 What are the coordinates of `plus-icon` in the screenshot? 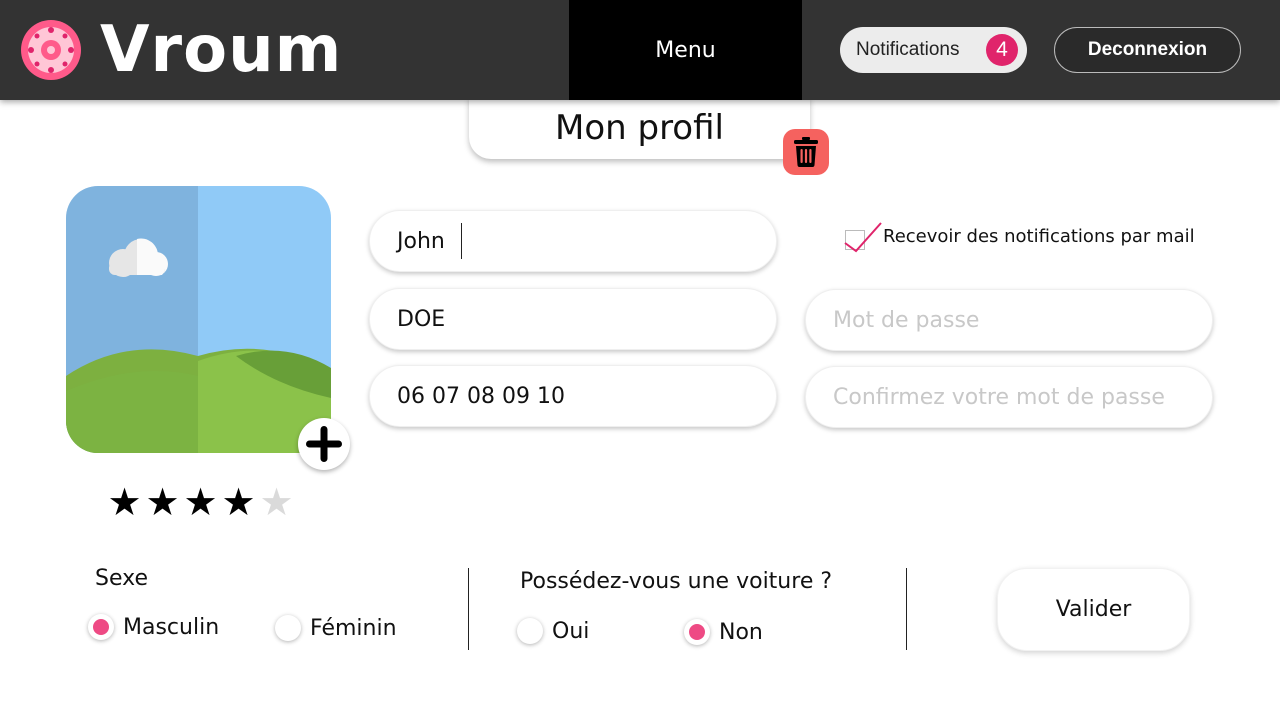 It's located at (324, 444).